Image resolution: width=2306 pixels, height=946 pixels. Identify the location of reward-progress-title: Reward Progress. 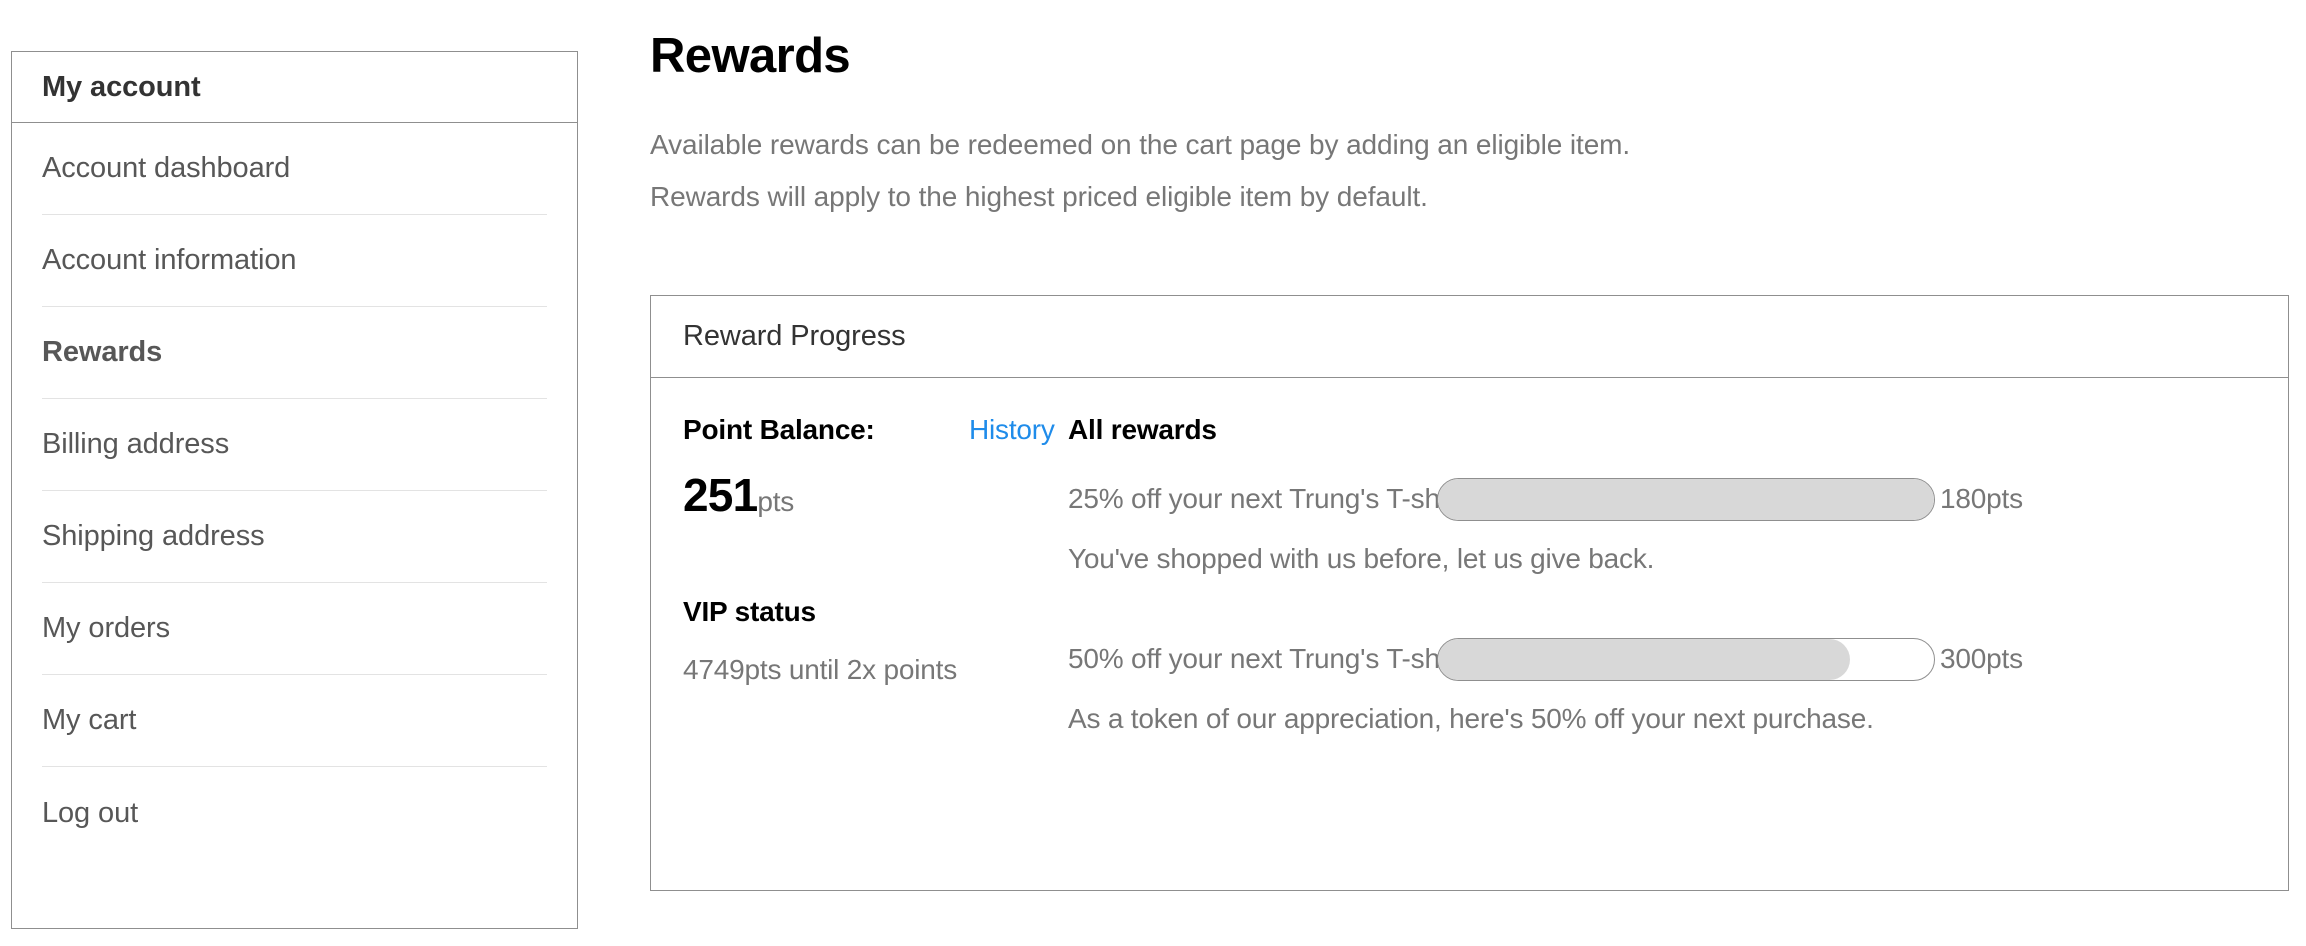
(794, 336).